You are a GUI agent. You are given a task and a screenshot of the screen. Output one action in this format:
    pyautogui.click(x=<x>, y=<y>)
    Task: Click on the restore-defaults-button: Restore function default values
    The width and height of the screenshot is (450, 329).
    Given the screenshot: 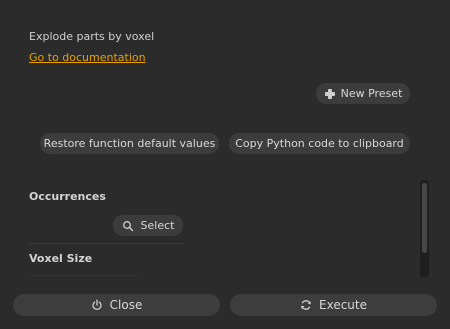 What is the action you would take?
    pyautogui.click(x=129, y=143)
    